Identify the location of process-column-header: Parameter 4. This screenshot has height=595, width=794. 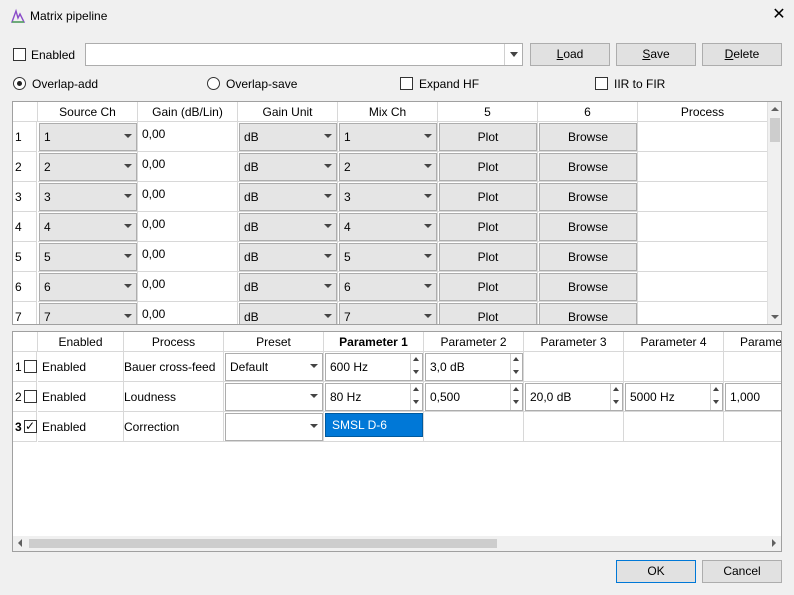
(674, 342).